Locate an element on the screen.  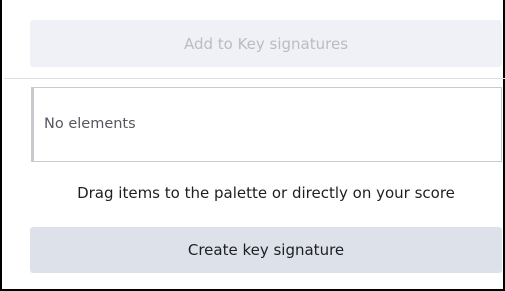
add-to-key-signatures-label: Add to Key signatures is located at coordinates (266, 43).